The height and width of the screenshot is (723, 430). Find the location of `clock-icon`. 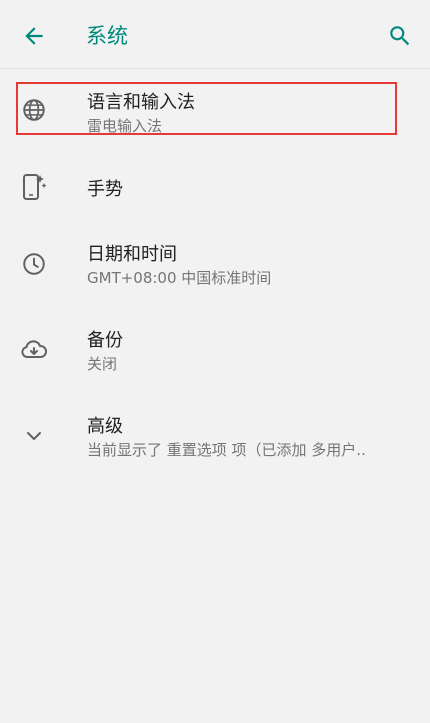

clock-icon is located at coordinates (34, 264).